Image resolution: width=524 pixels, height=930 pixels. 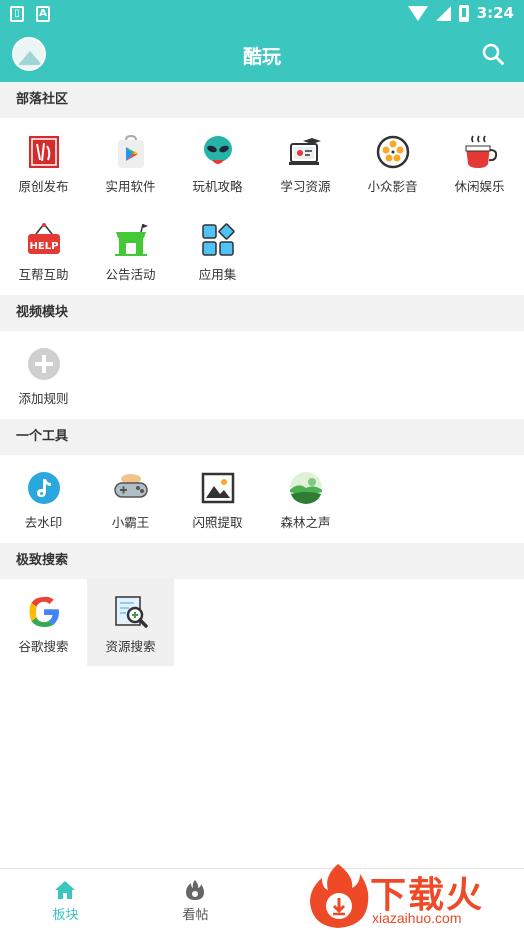 I want to click on section-header-community: 部落社区, so click(x=262, y=100).